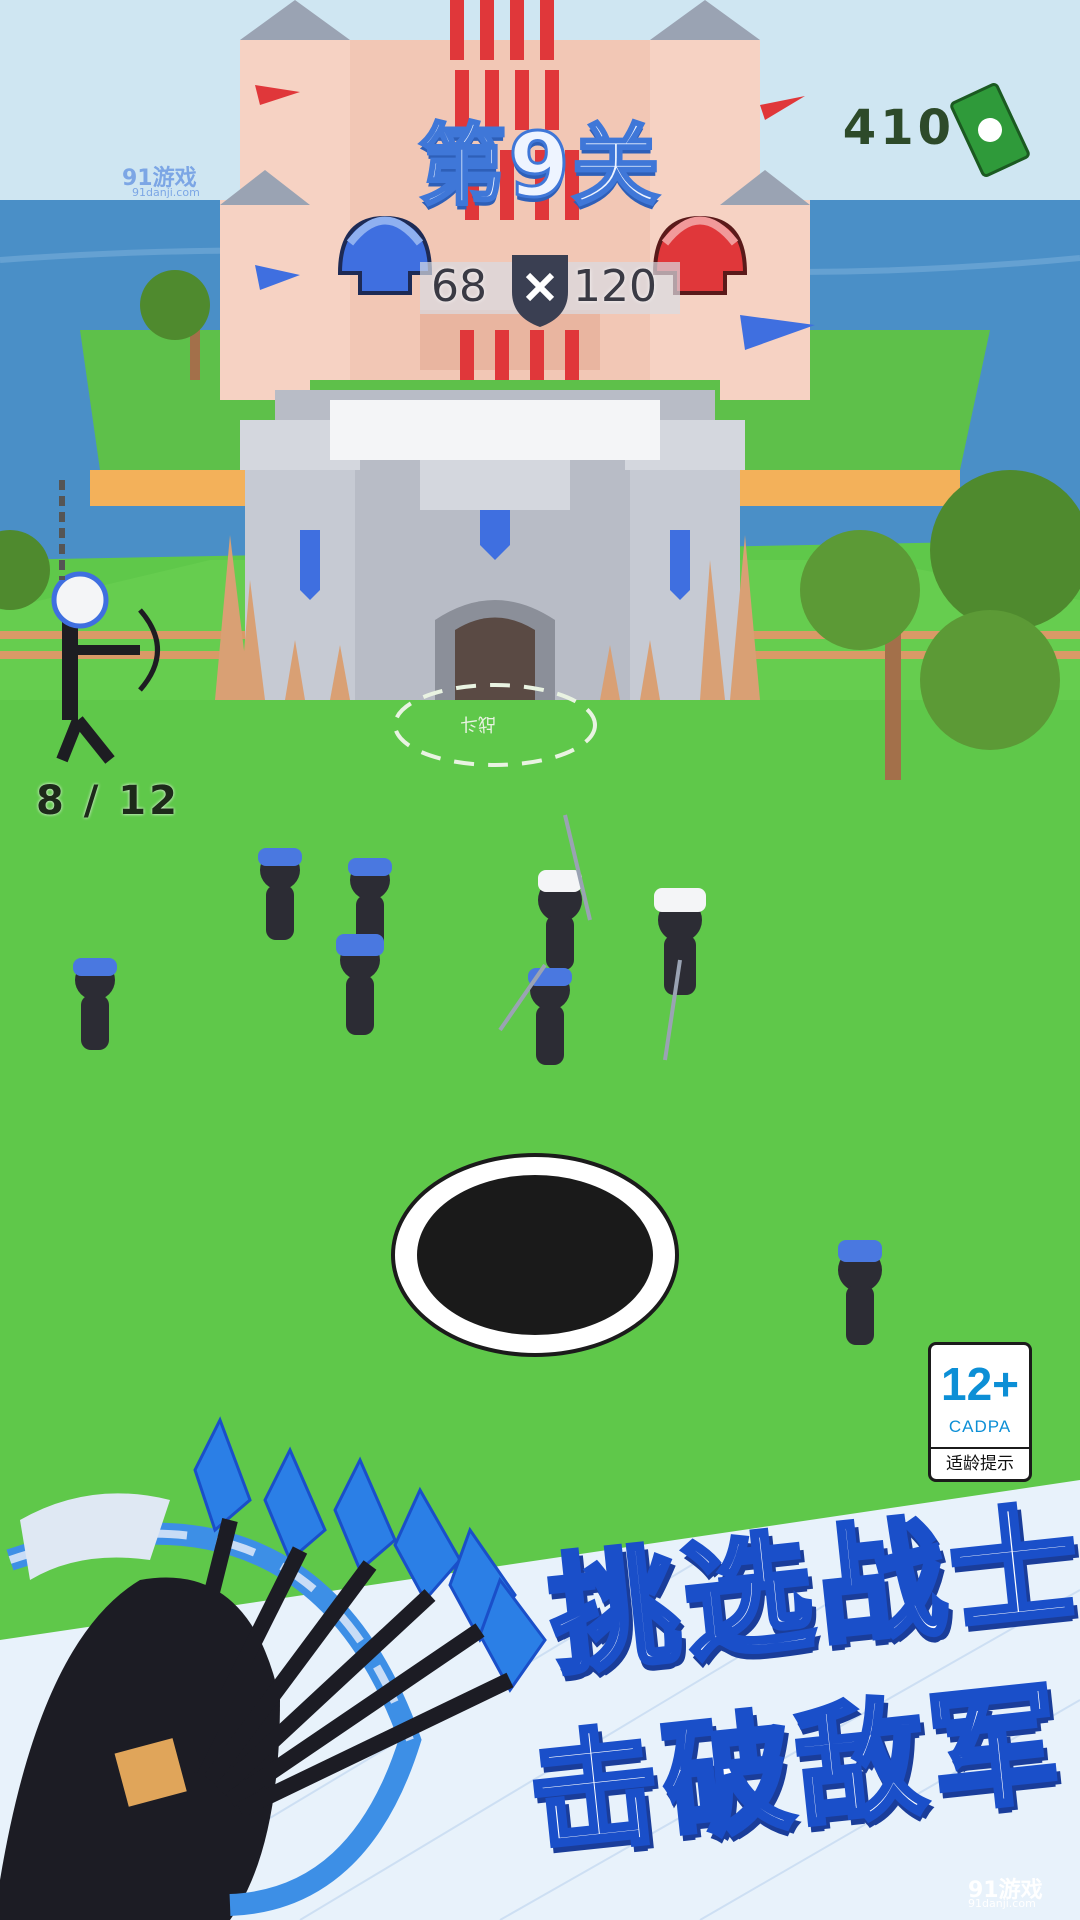 Image resolution: width=1080 pixels, height=1920 pixels. What do you see at coordinates (459, 286) in the screenshot?
I see `blue-army-count: 68` at bounding box center [459, 286].